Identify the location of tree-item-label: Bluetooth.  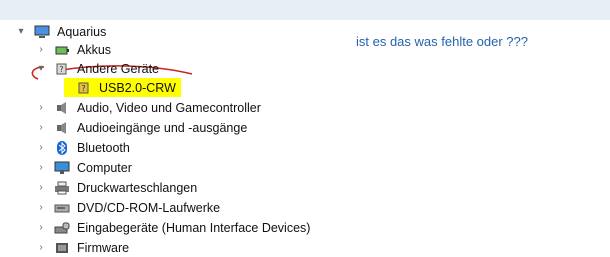
(103, 147).